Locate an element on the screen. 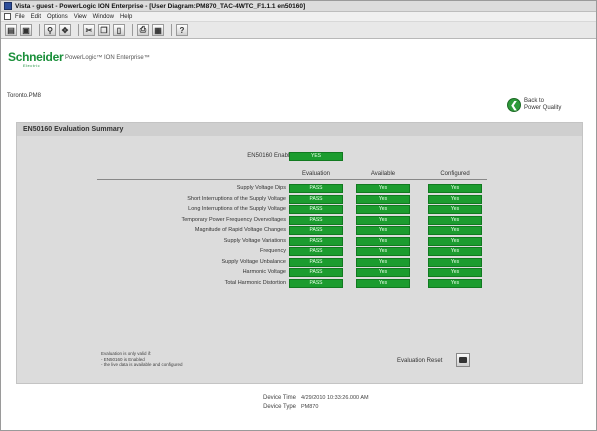 The height and width of the screenshot is (431, 597). schneider-logo: Schneider is located at coordinates (36, 57).